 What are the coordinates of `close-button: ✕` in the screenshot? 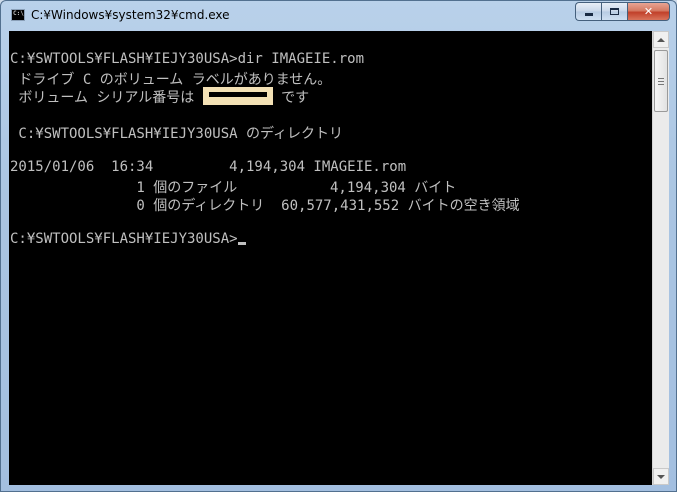 It's located at (648, 11).